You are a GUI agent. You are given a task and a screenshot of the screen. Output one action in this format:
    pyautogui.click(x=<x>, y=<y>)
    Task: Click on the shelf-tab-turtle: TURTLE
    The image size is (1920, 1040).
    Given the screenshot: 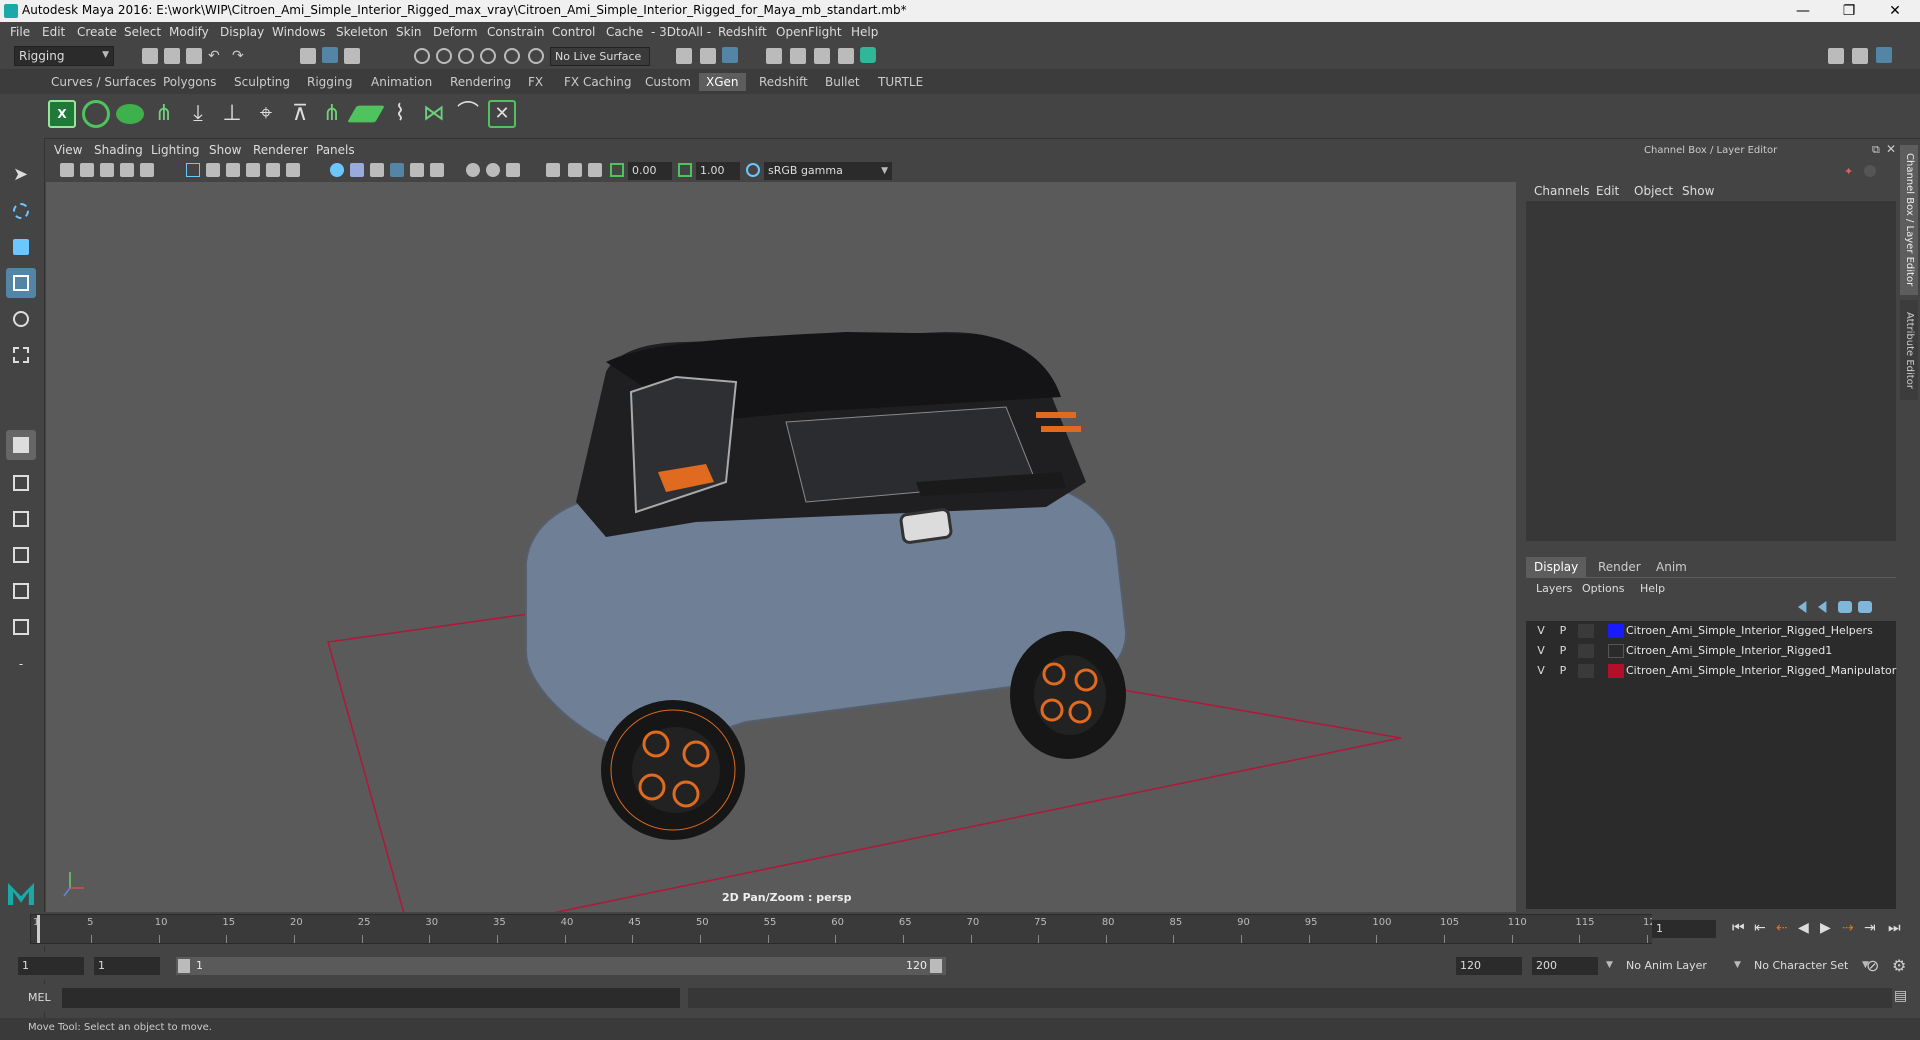 What is the action you would take?
    pyautogui.click(x=900, y=82)
    